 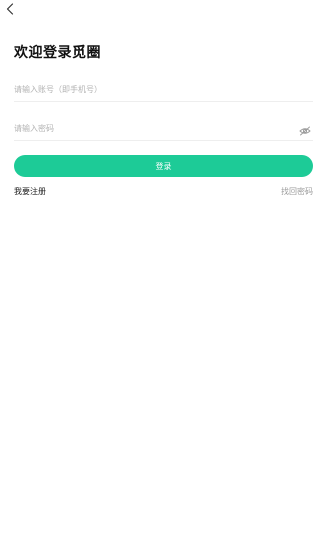 I want to click on login-button: 登录, so click(x=163, y=166).